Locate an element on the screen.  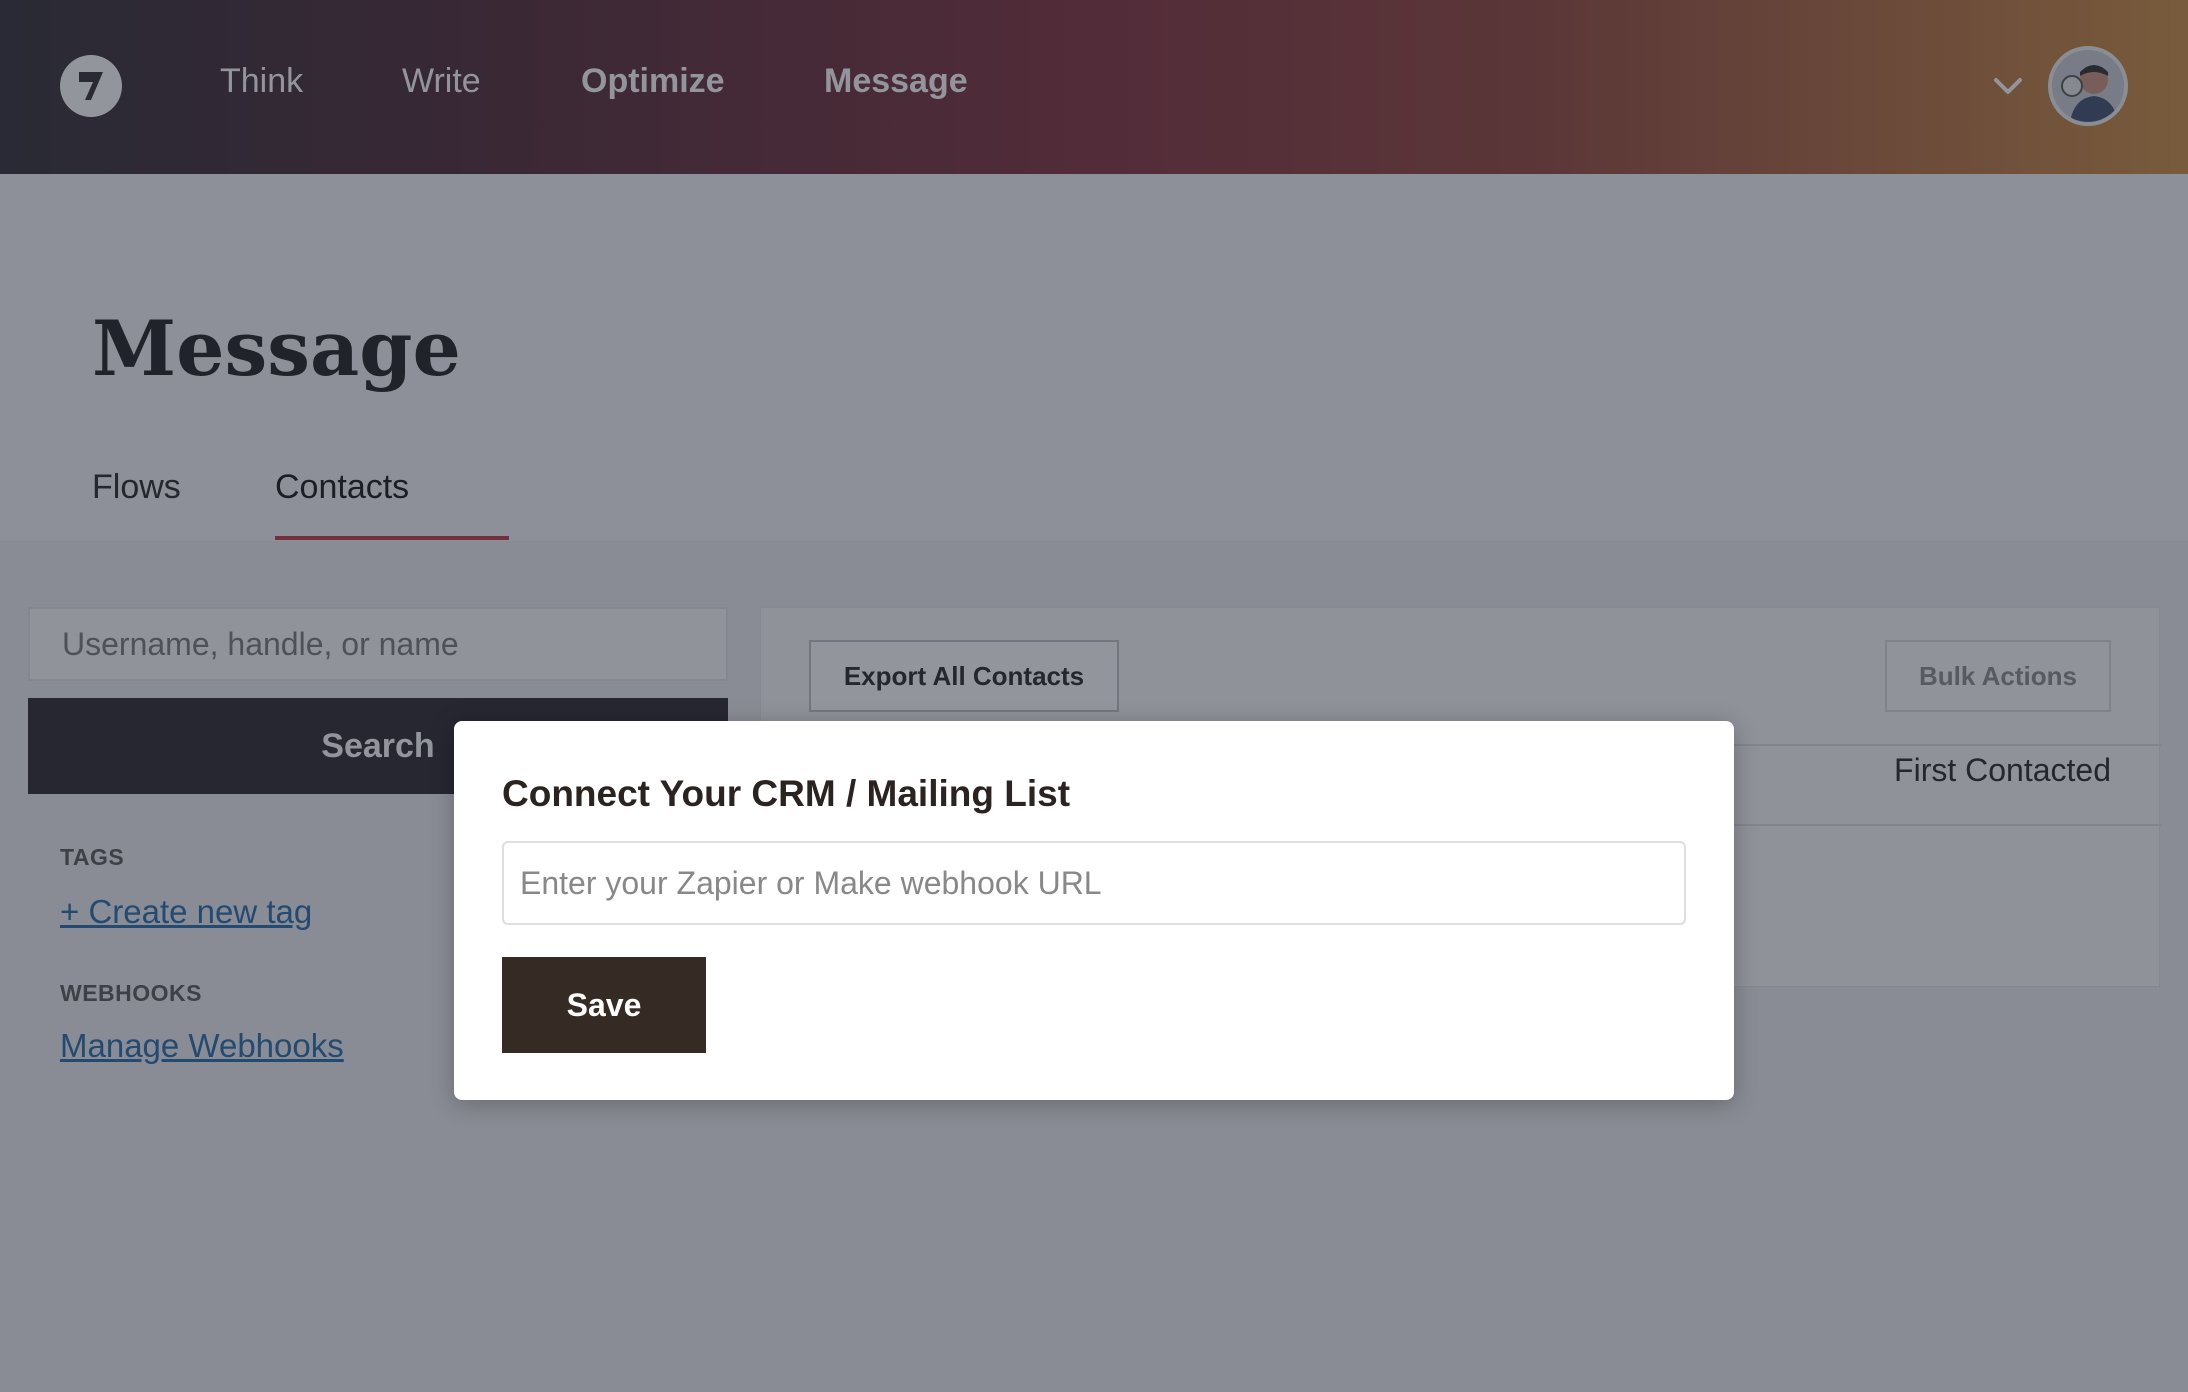
save-button: Save is located at coordinates (604, 1005).